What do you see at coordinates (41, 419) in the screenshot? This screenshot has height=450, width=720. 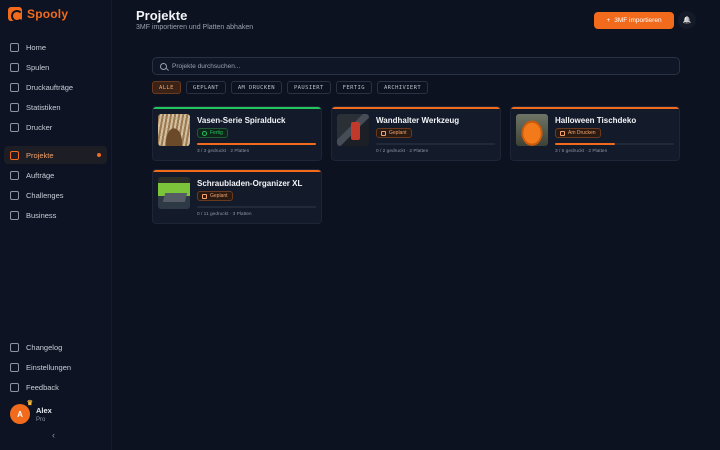 I see `user-plan: Pro` at bounding box center [41, 419].